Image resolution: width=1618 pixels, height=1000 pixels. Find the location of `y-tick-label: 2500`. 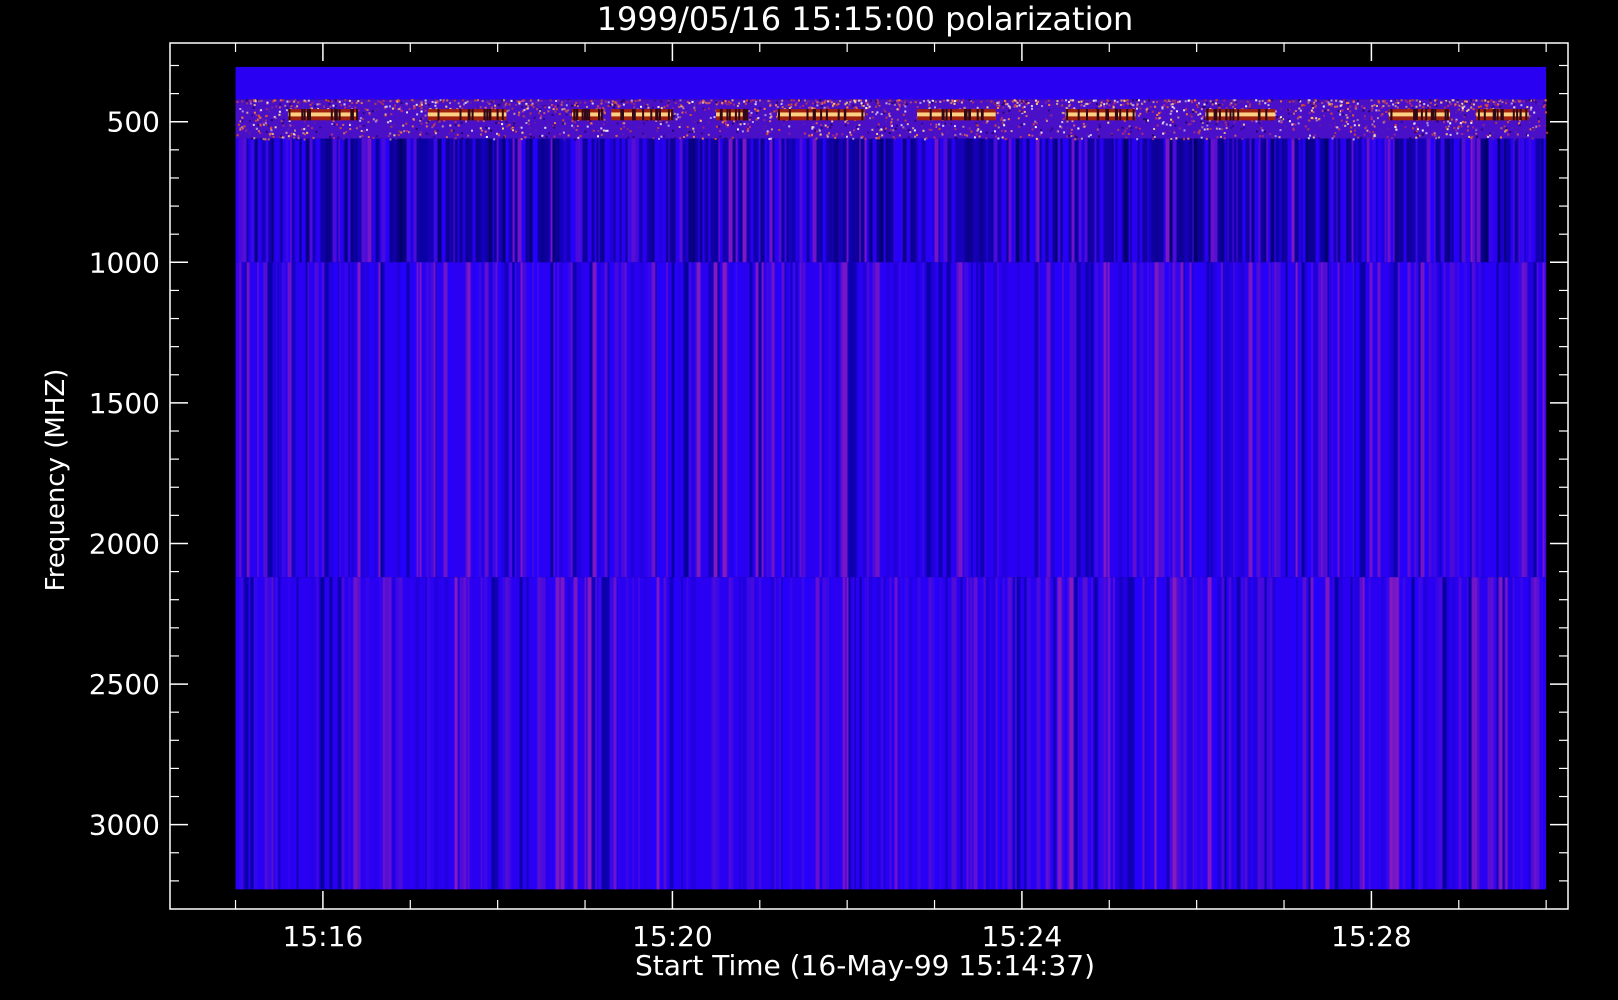

y-tick-label: 2500 is located at coordinates (124, 684).